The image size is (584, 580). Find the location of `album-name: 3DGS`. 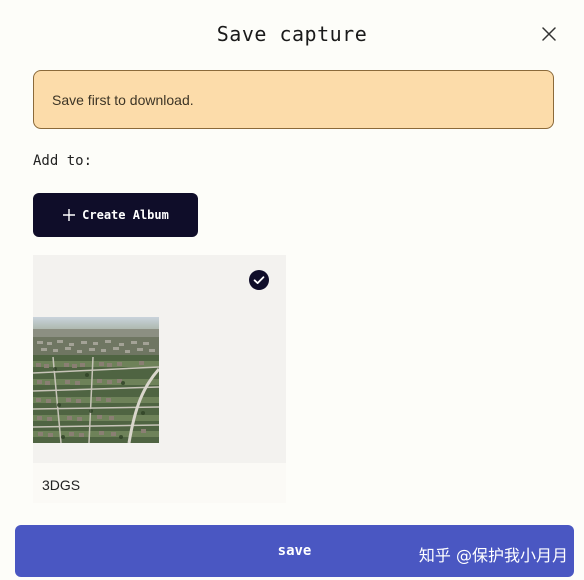

album-name: 3DGS is located at coordinates (61, 485).